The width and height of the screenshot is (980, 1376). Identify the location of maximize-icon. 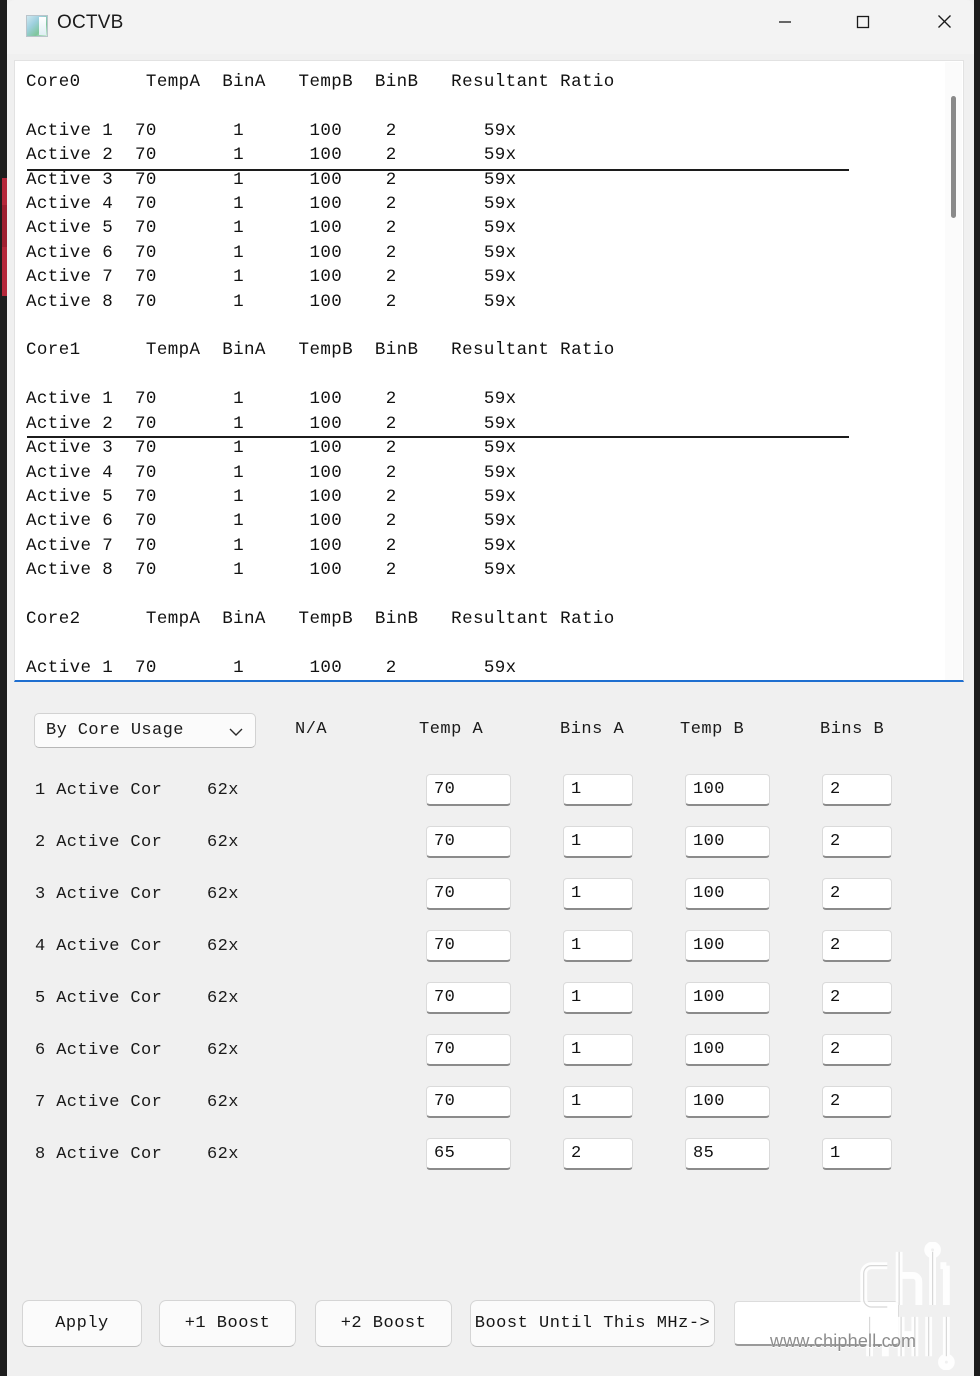
(863, 21).